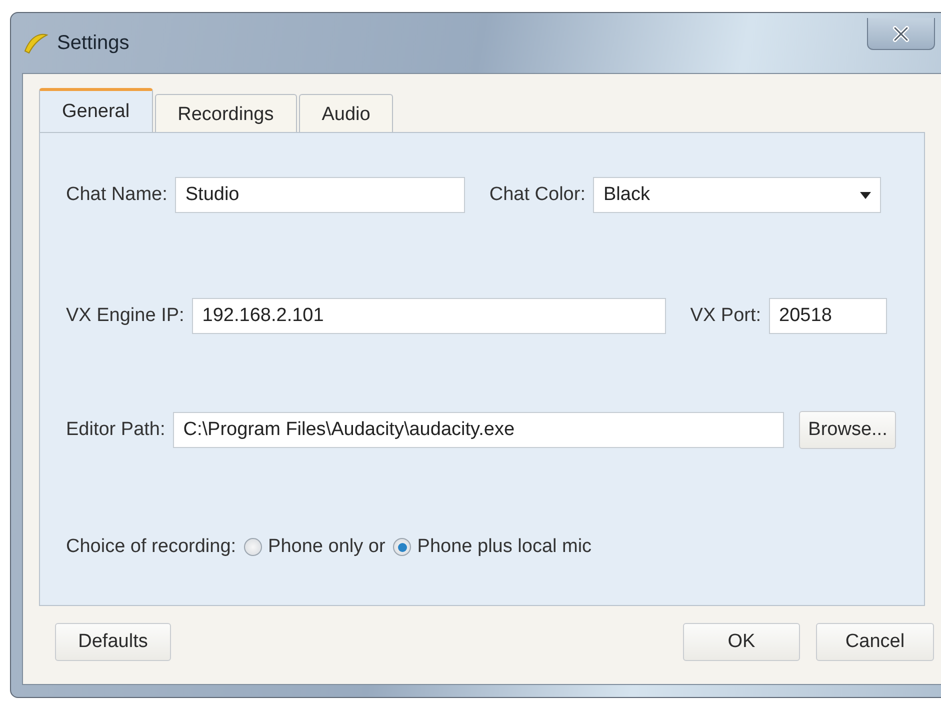 This screenshot has width=941, height=709. Describe the element at coordinates (741, 642) in the screenshot. I see `ok-button: OK` at that location.